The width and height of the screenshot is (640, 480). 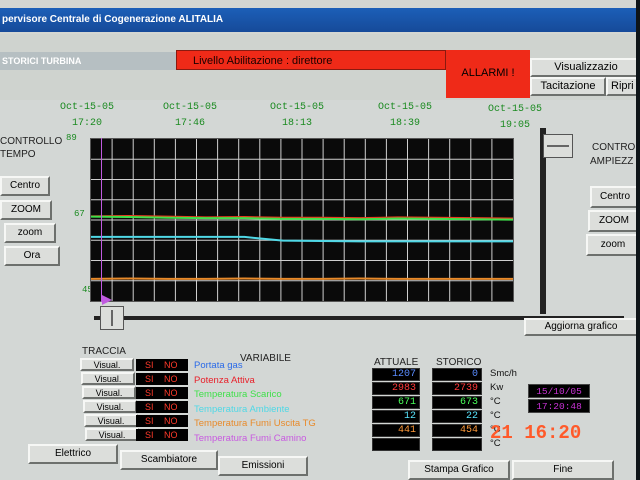 I want to click on aggiorna-grafico-button: Aggiorna grafico, so click(x=581, y=327).